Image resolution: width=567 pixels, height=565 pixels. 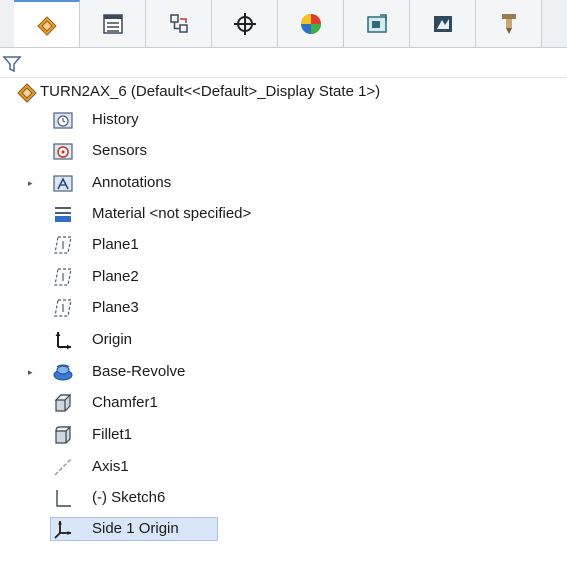 I want to click on tree-item-side1-origin: Side 1 Origin, so click(x=130, y=529).